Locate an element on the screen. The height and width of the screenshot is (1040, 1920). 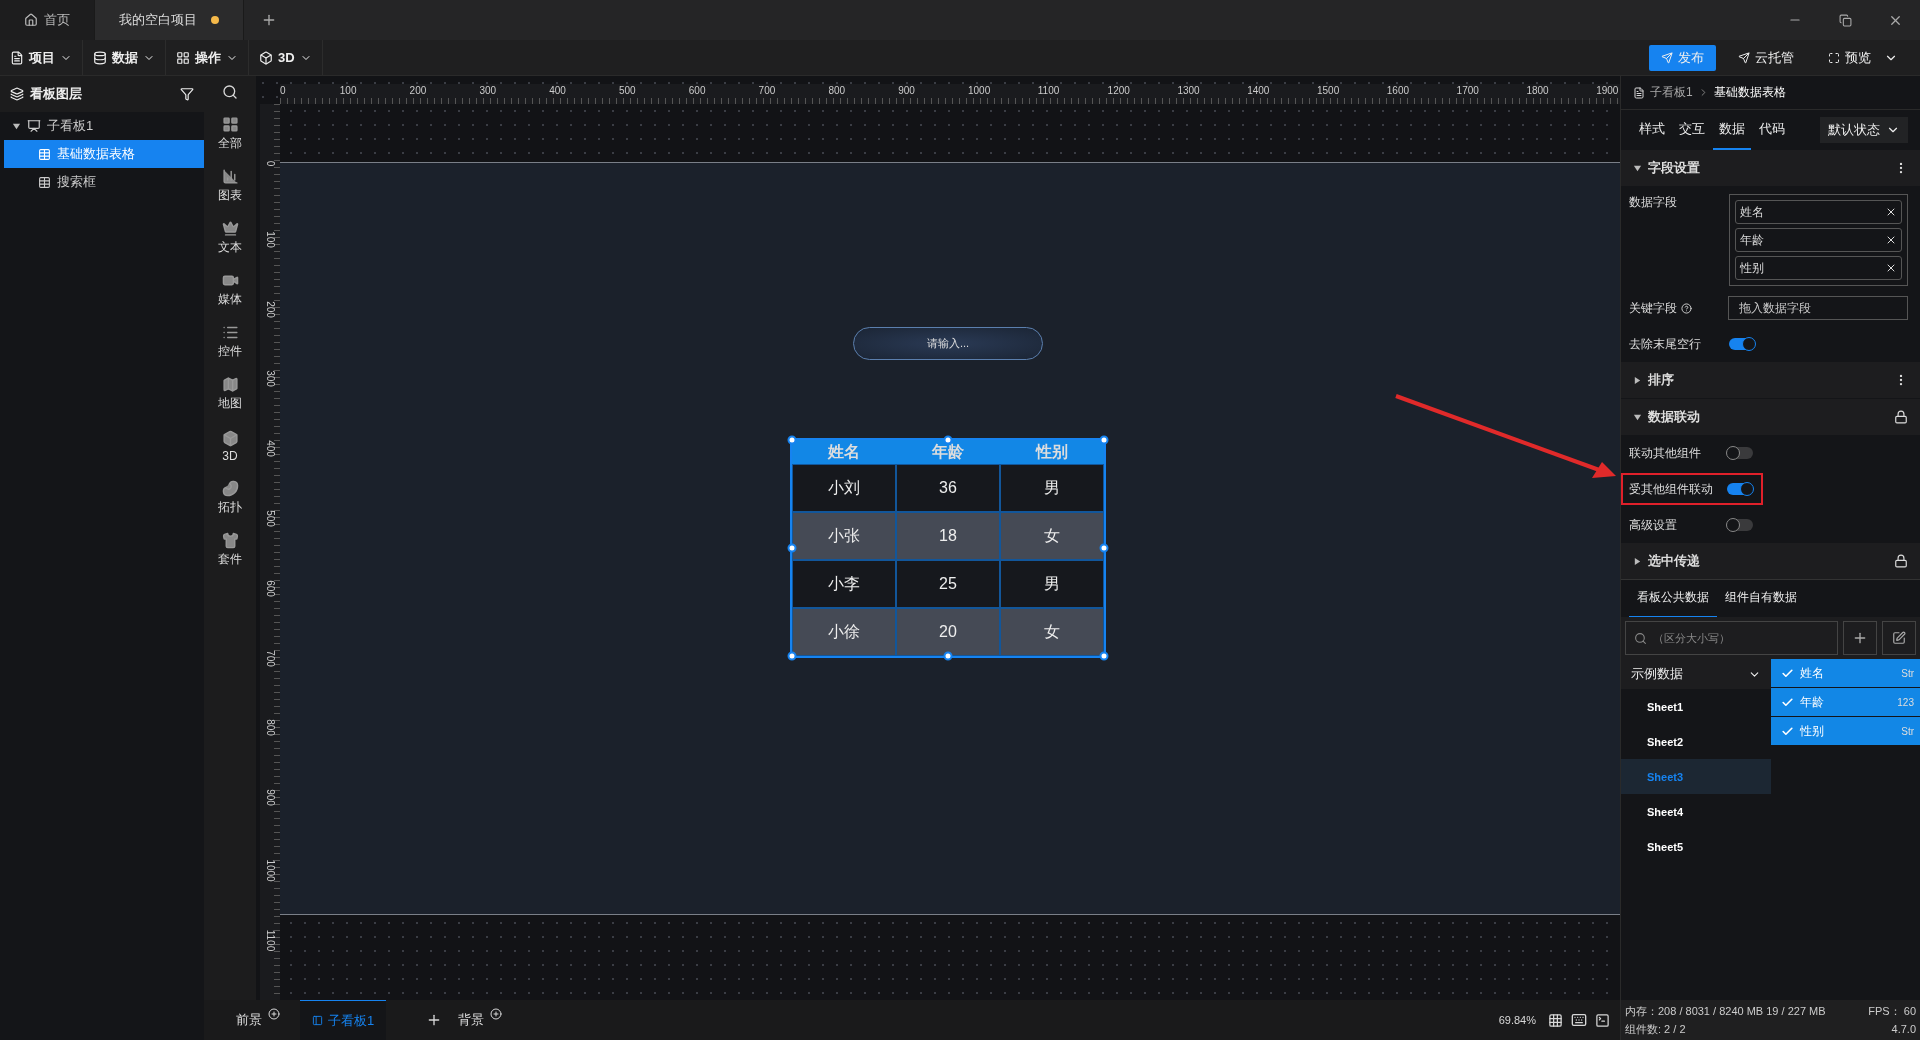
category-icon is located at coordinates (230, 540).